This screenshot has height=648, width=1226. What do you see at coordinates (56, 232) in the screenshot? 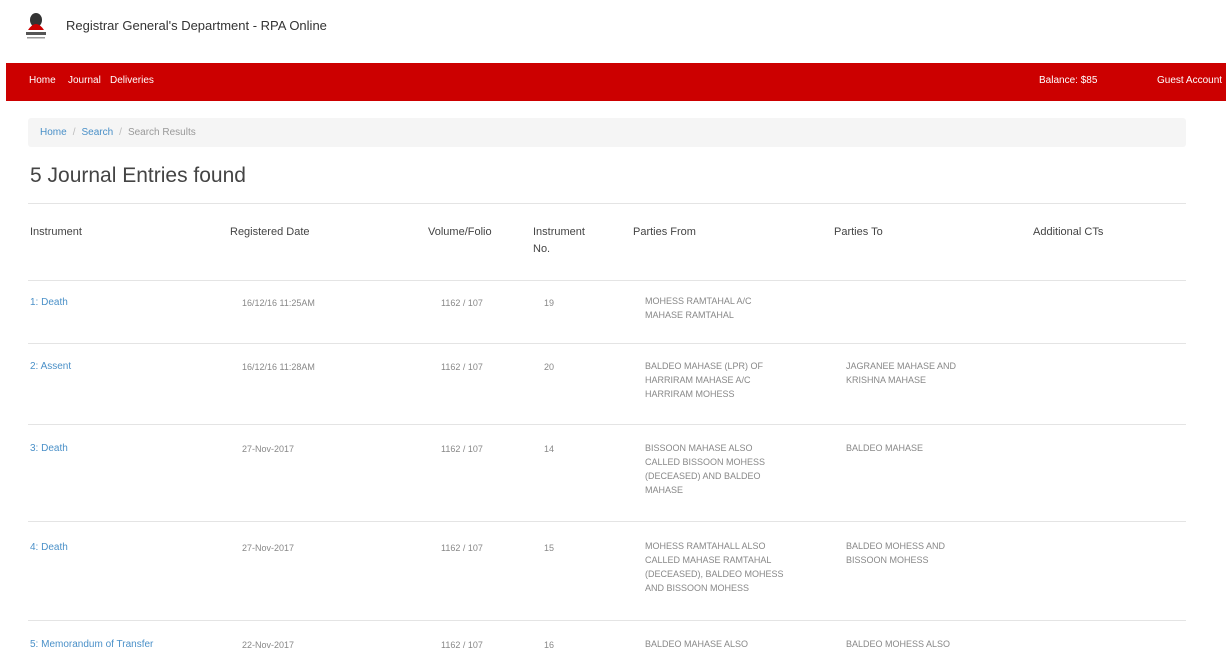
I see `column-header-instrument: Instrument` at bounding box center [56, 232].